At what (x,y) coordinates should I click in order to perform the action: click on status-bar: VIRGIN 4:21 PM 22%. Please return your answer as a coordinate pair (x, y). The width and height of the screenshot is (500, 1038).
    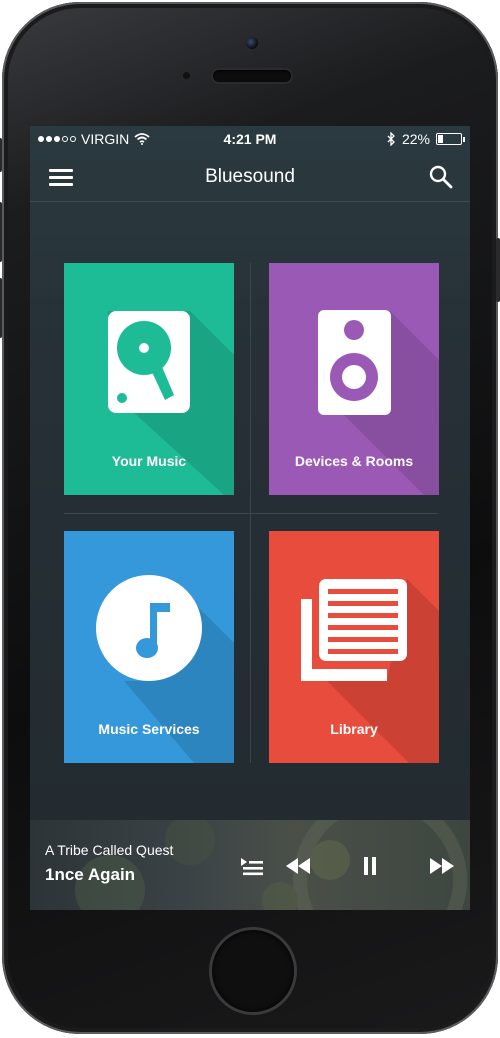
    Looking at the image, I should click on (250, 139).